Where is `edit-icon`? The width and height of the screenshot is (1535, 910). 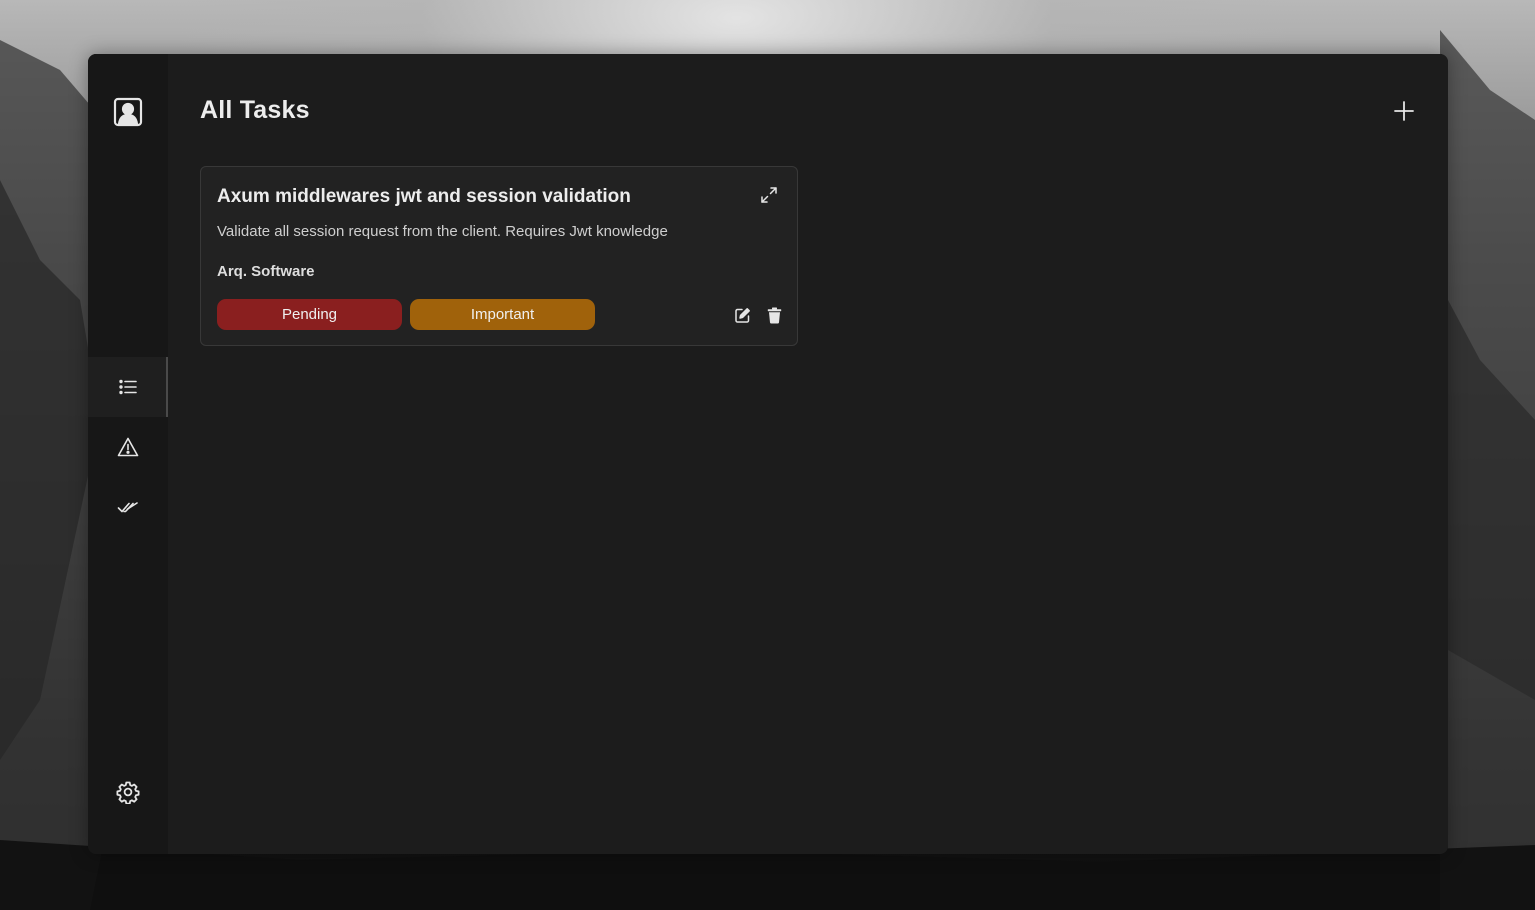
edit-icon is located at coordinates (742, 315).